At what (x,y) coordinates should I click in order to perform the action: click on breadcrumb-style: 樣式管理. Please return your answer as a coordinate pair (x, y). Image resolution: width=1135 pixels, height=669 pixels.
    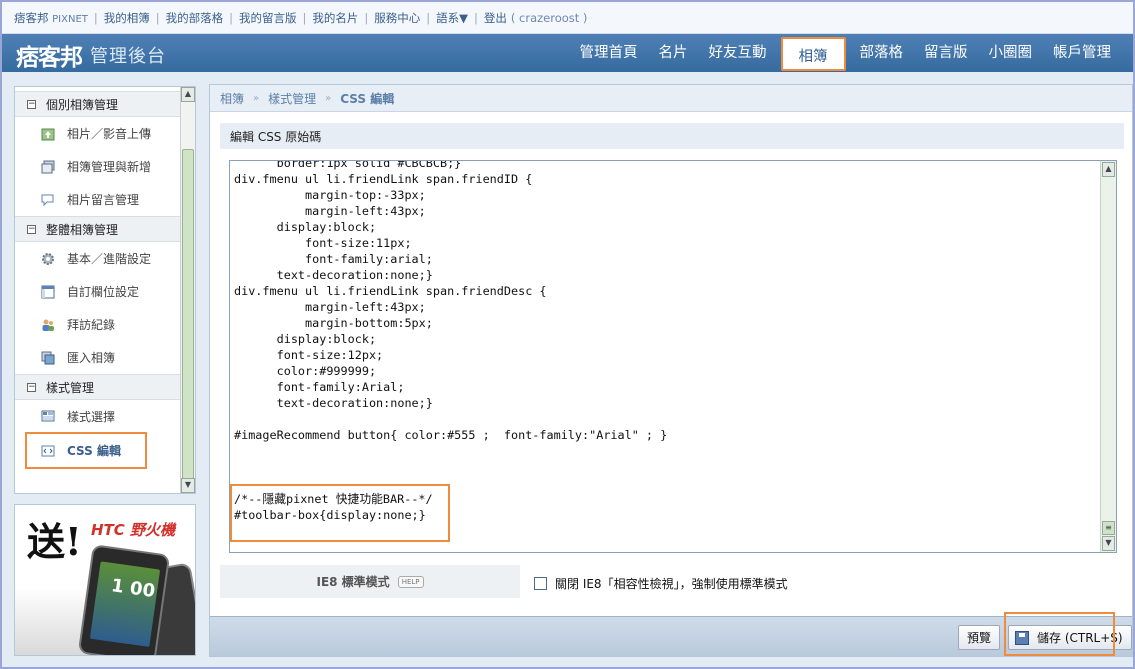
    Looking at the image, I should click on (292, 98).